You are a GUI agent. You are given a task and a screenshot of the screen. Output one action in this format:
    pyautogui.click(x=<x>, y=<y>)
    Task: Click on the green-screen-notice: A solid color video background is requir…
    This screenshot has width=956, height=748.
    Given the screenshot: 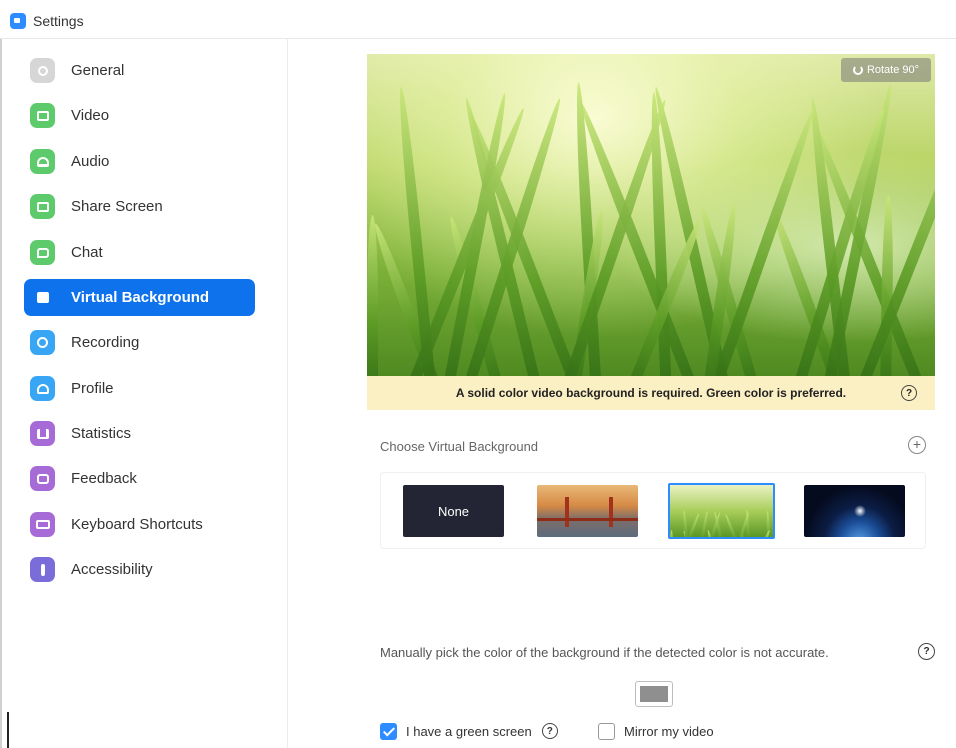 What is the action you would take?
    pyautogui.click(x=651, y=393)
    